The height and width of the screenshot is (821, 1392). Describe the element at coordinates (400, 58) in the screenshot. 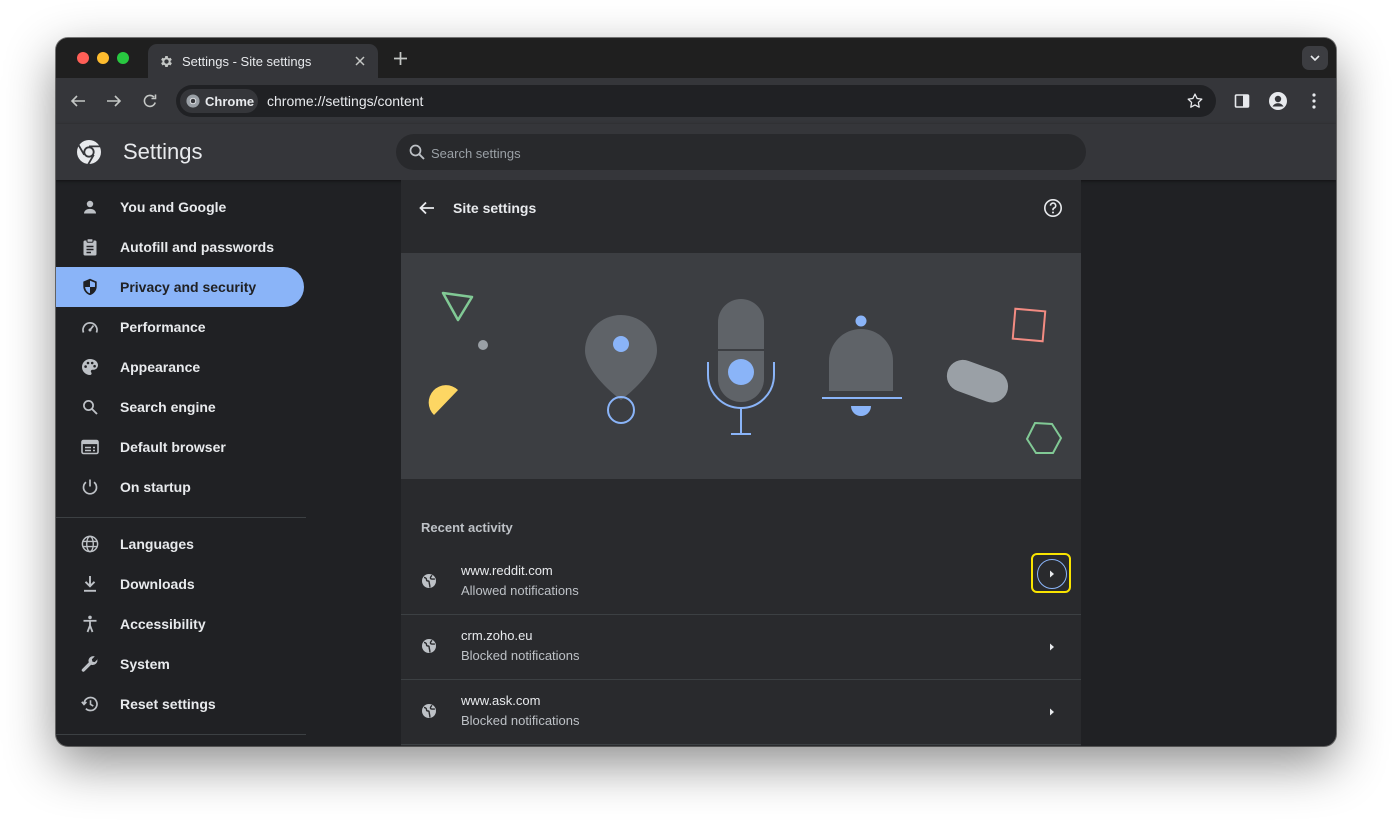

I see `new-tab-button` at that location.